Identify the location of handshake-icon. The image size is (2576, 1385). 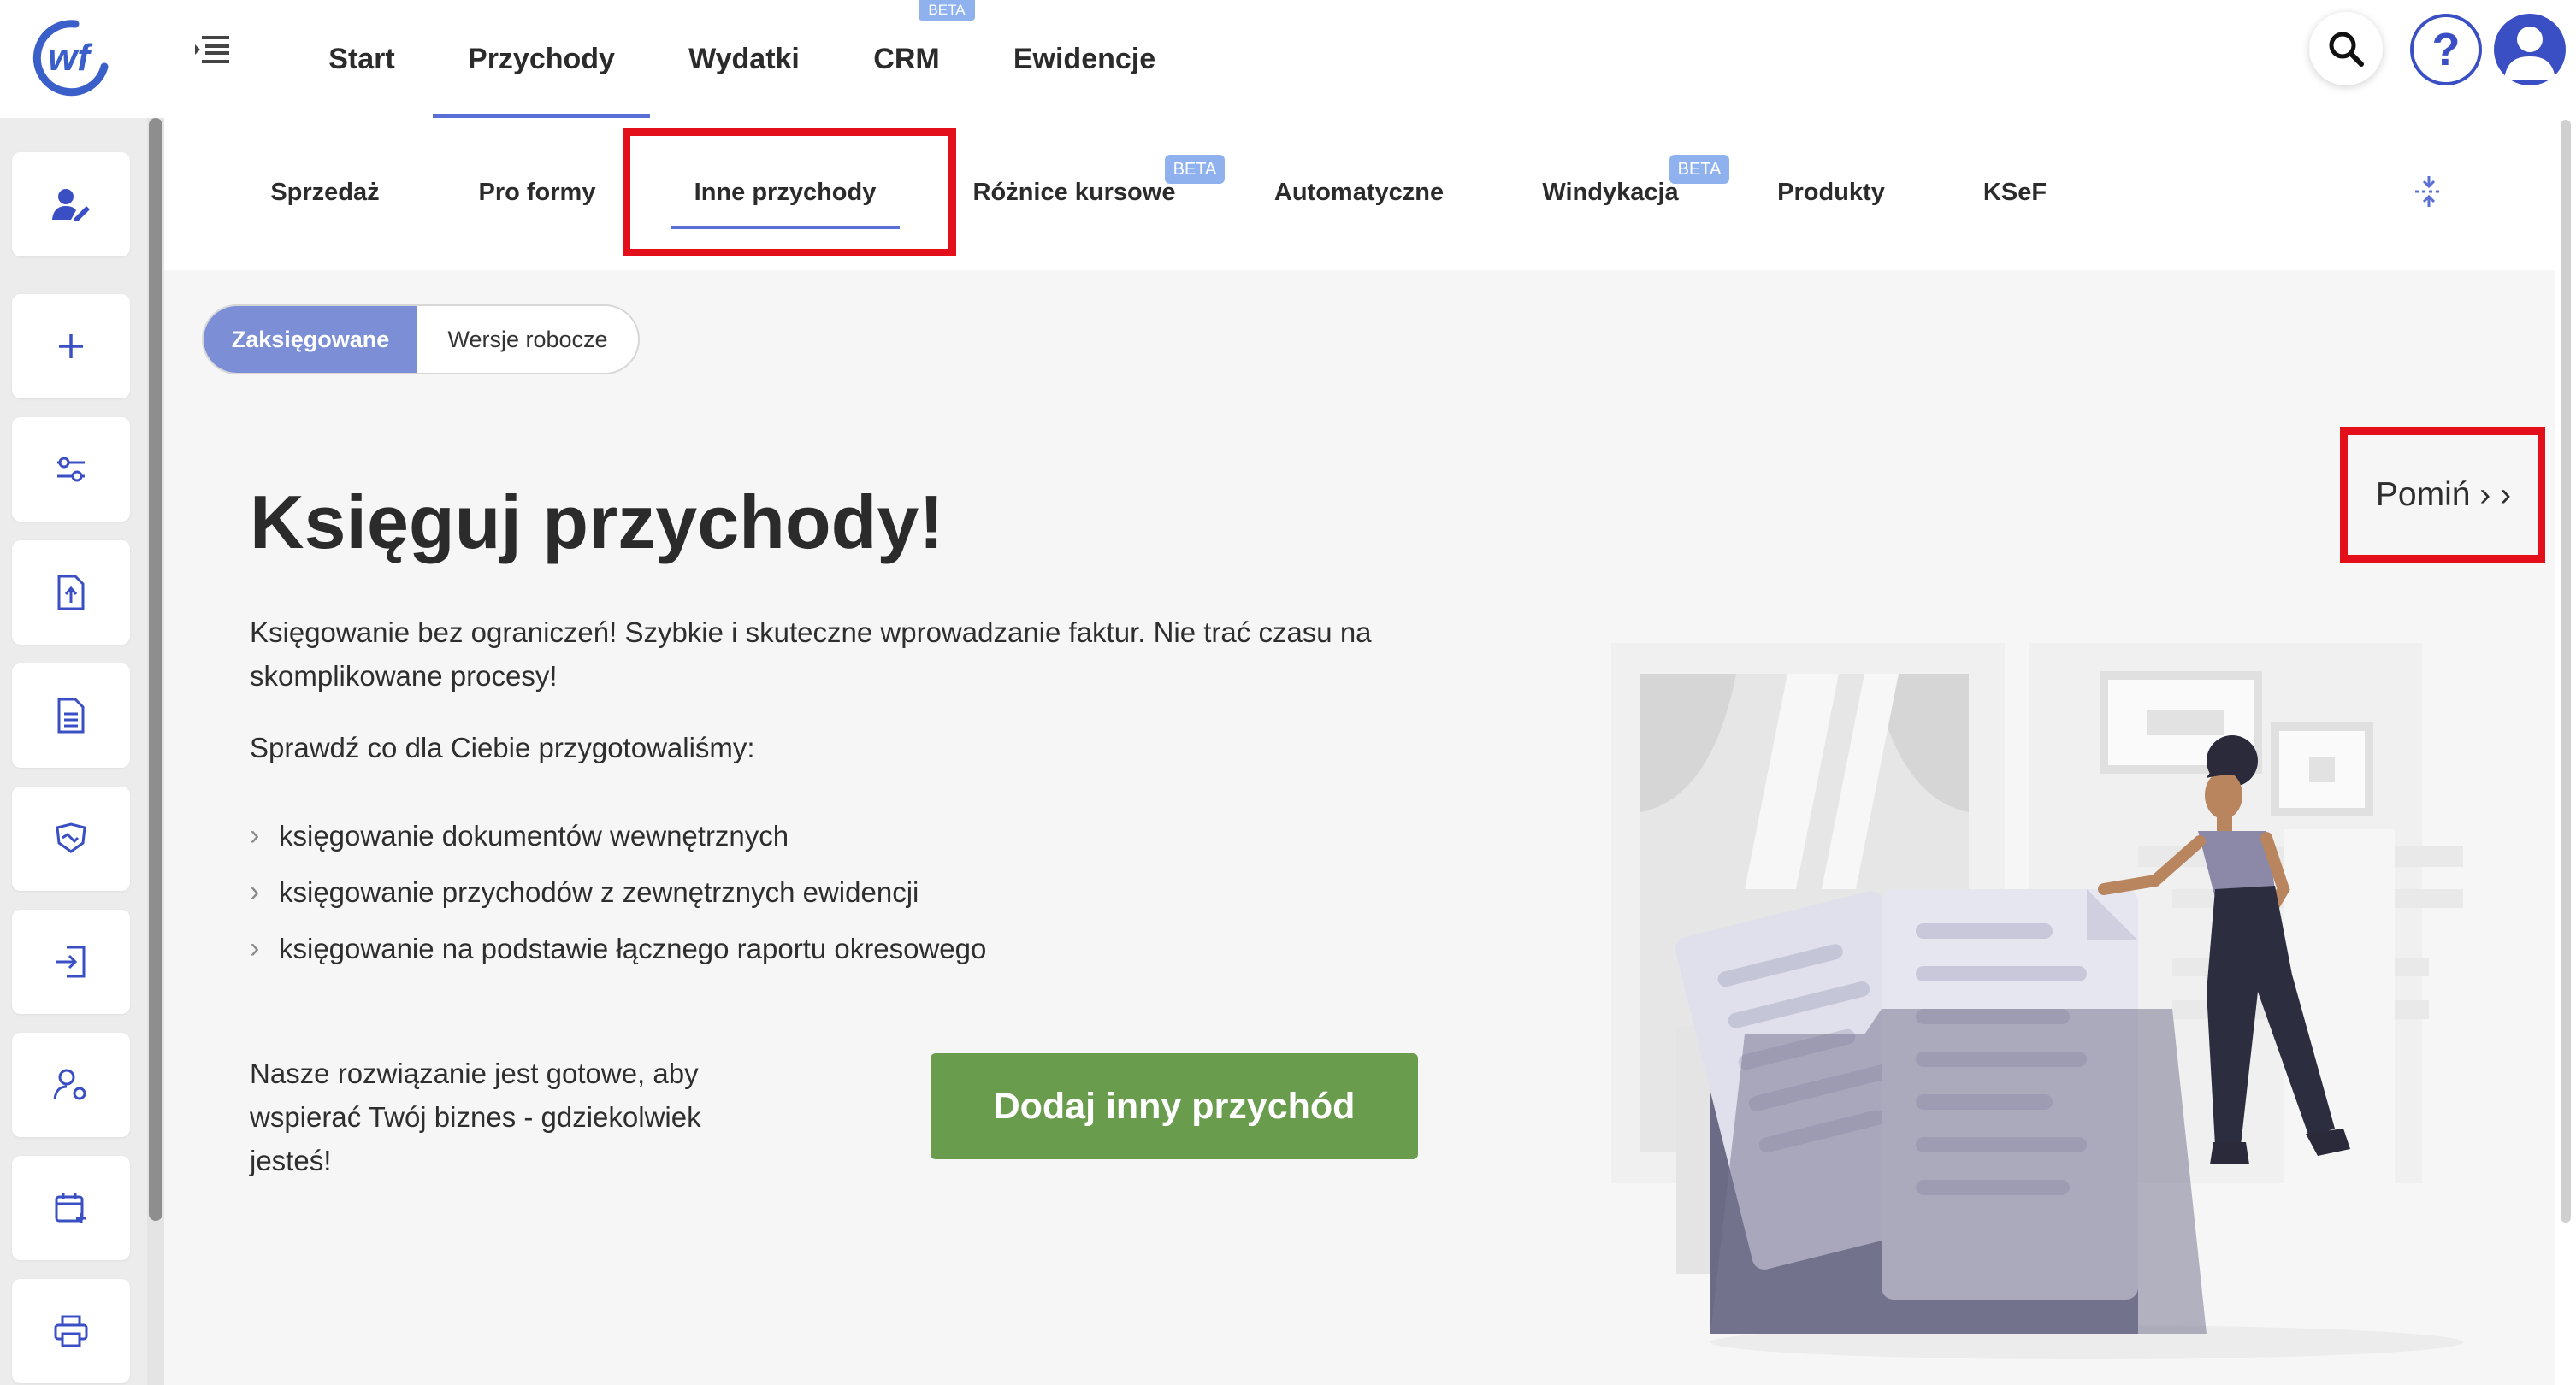
(71, 837).